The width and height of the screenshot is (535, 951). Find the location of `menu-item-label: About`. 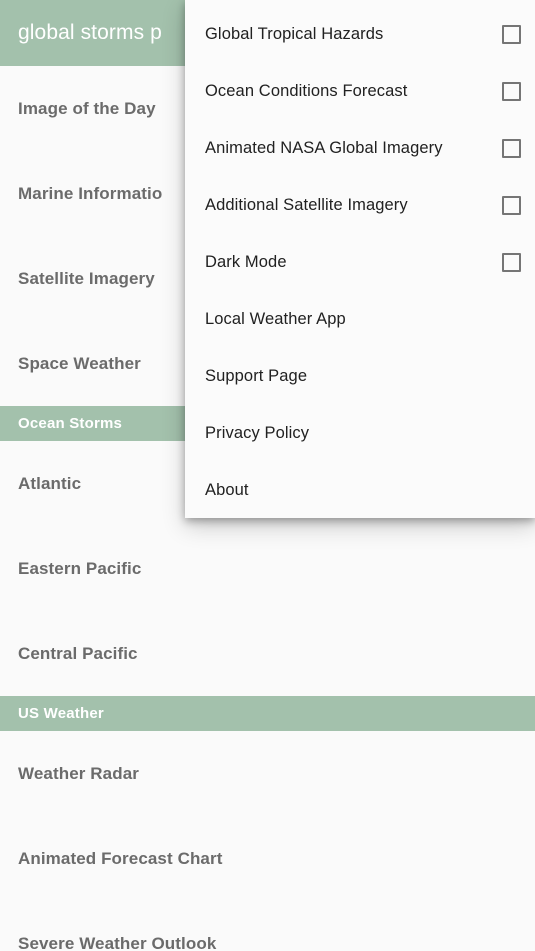

menu-item-label: About is located at coordinates (227, 490).